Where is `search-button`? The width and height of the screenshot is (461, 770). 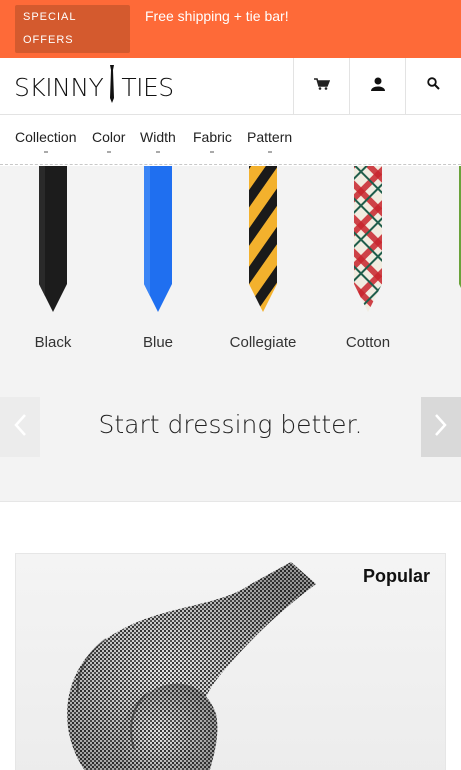
search-button is located at coordinates (433, 86).